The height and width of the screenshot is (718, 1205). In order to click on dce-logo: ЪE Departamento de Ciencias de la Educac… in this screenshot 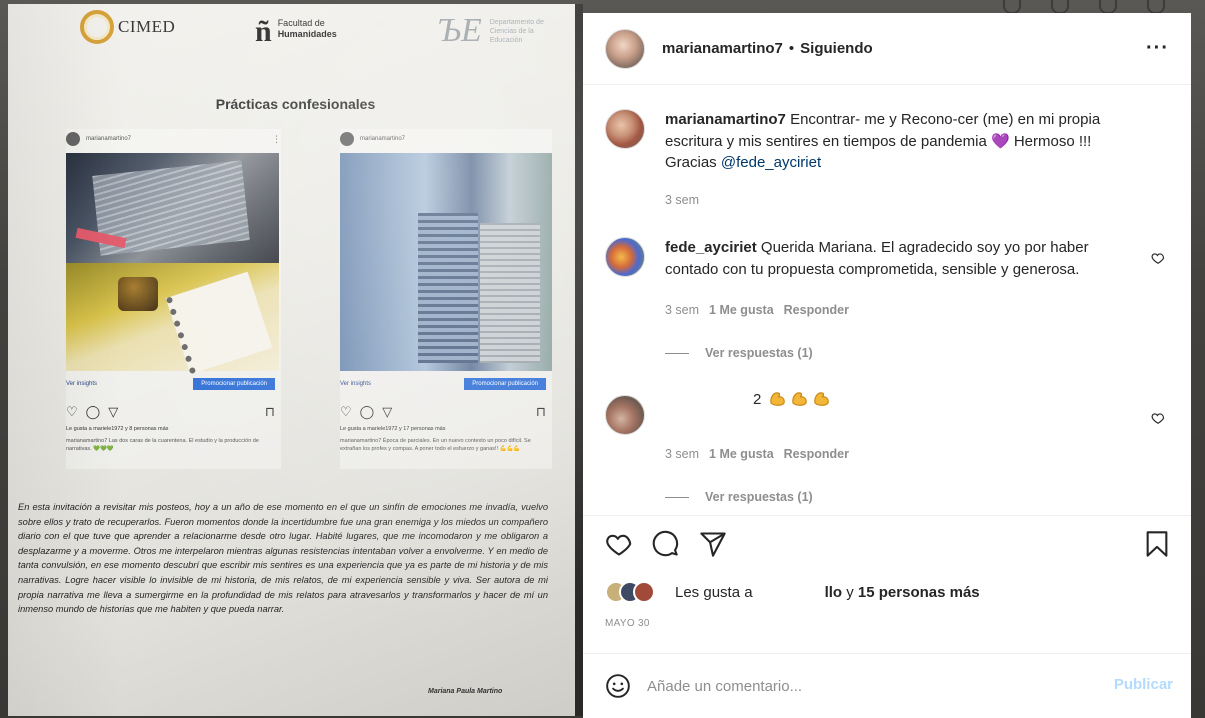, I will do `click(491, 31)`.